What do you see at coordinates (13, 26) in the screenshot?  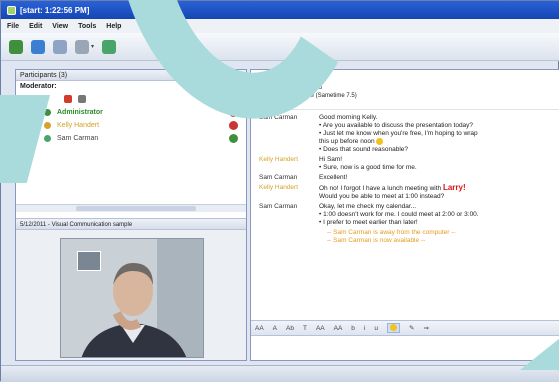 I see `menu-file: File` at bounding box center [13, 26].